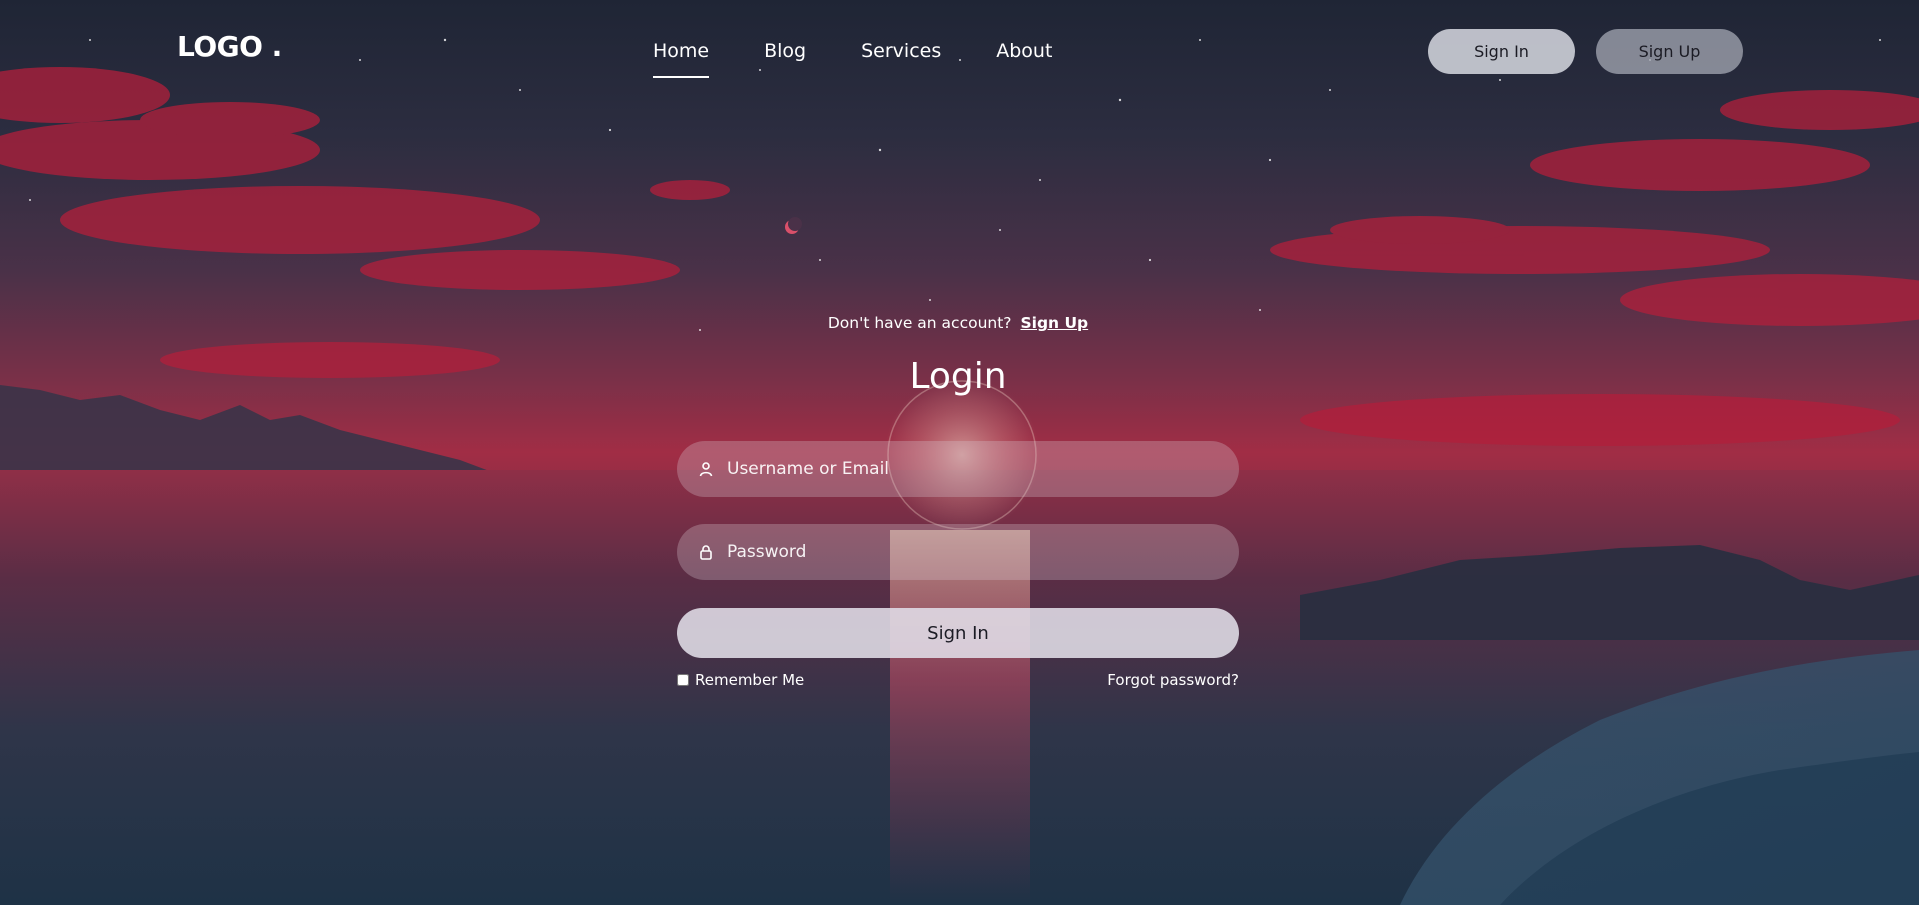 Image resolution: width=1919 pixels, height=905 pixels. Describe the element at coordinates (750, 680) in the screenshot. I see `remember-me-label: Remember Me` at that location.